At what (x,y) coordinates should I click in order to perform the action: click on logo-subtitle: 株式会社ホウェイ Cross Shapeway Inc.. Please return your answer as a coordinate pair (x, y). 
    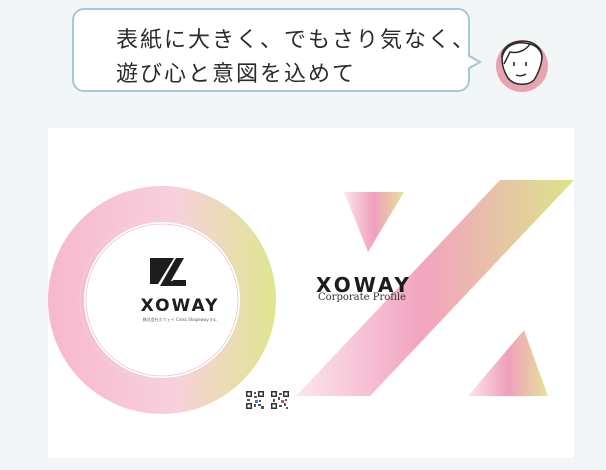
    Looking at the image, I should click on (180, 319).